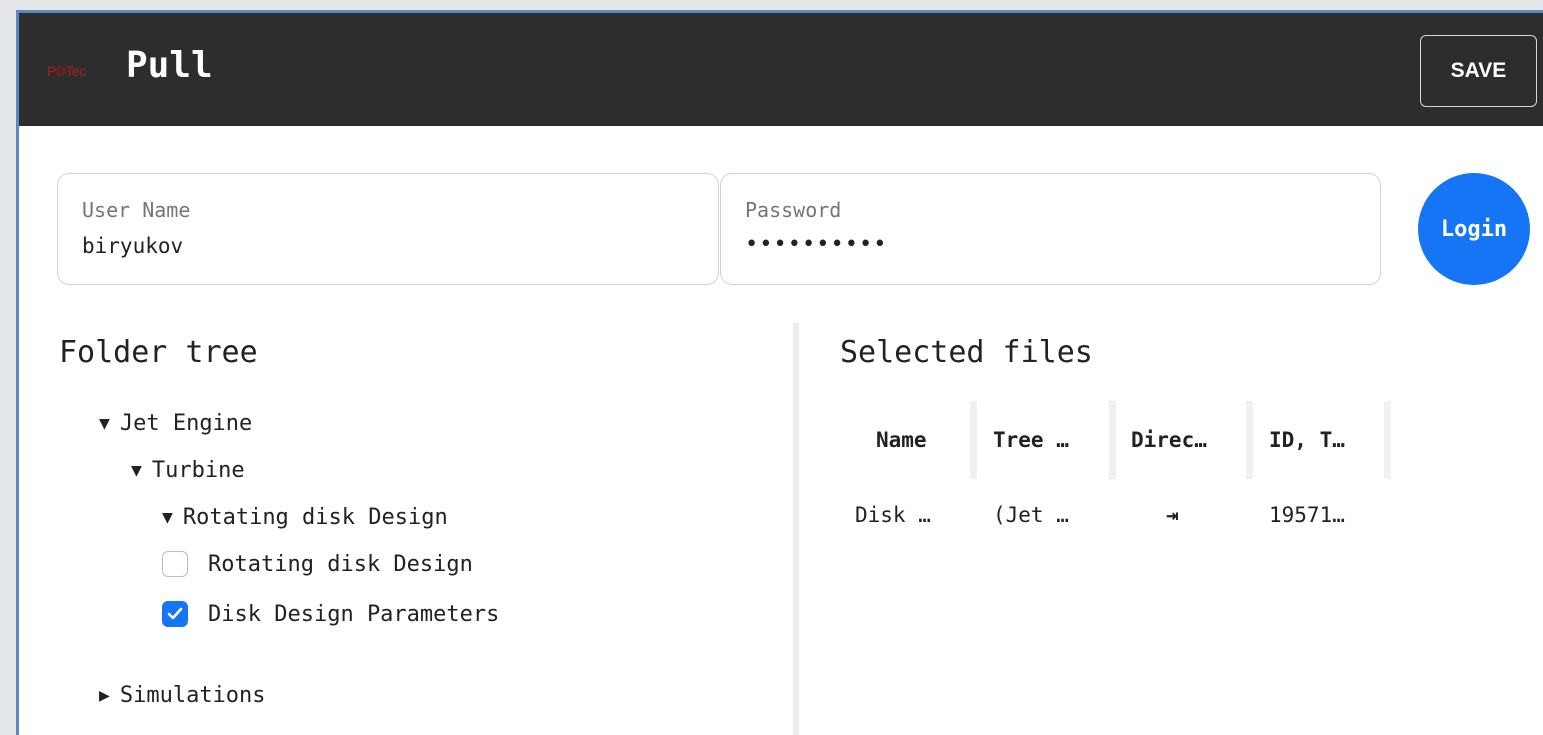  Describe the element at coordinates (796, 529) in the screenshot. I see `panel-divider` at that location.